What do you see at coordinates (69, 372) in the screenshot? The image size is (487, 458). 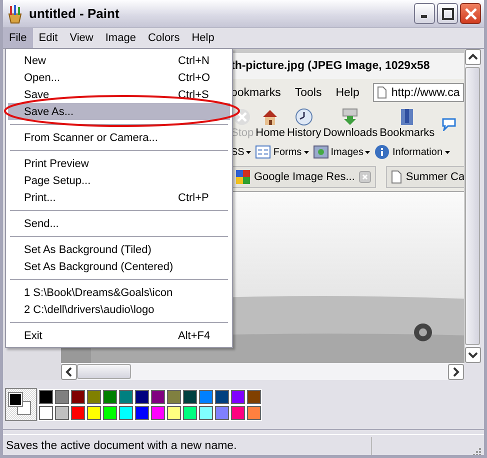 I see `scroll-left-icon` at bounding box center [69, 372].